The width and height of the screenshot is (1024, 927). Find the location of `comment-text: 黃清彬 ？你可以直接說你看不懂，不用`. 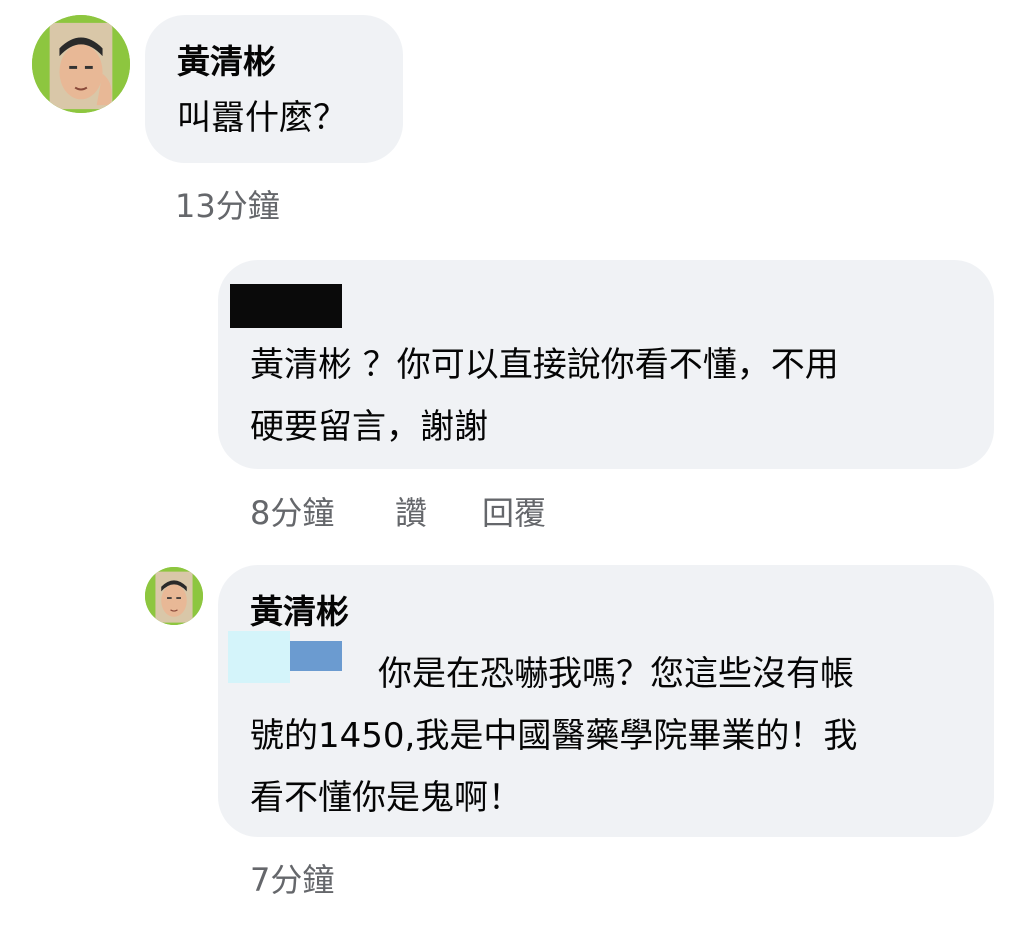

comment-text: 黃清彬 ？你可以直接說你看不懂，不用 is located at coordinates (544, 365).